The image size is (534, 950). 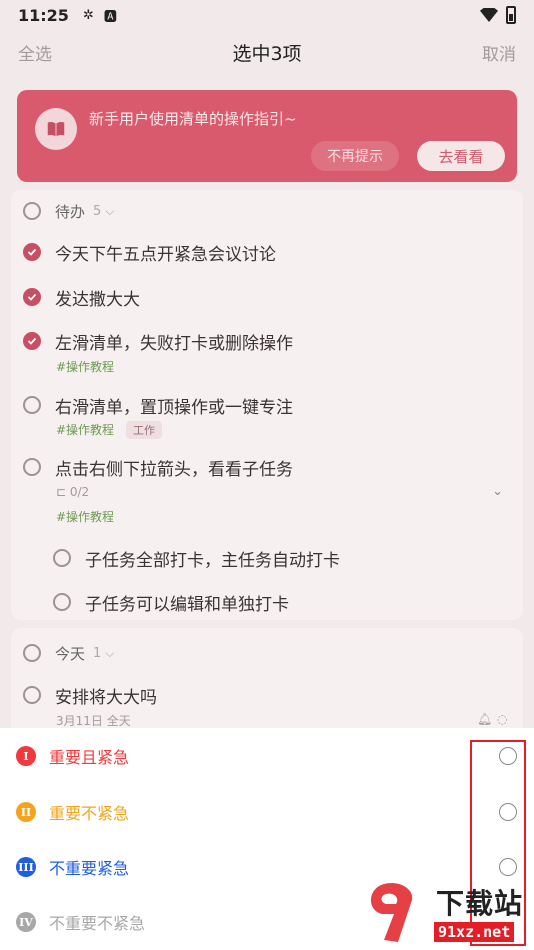 I want to click on task-title: 今天下午五点开紧急会议讨论, so click(x=165, y=254).